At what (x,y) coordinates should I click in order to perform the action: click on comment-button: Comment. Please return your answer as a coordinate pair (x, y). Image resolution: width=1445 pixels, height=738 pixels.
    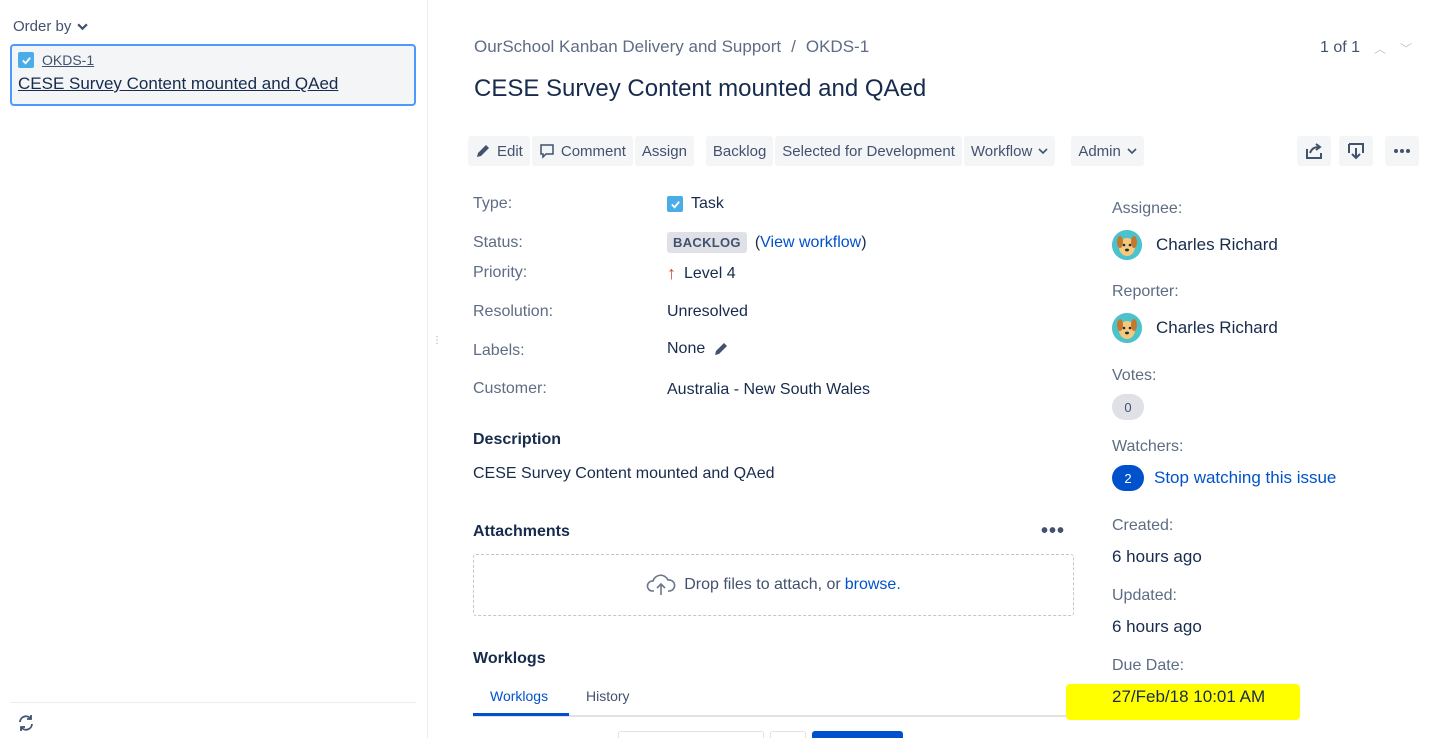
    Looking at the image, I should click on (582, 151).